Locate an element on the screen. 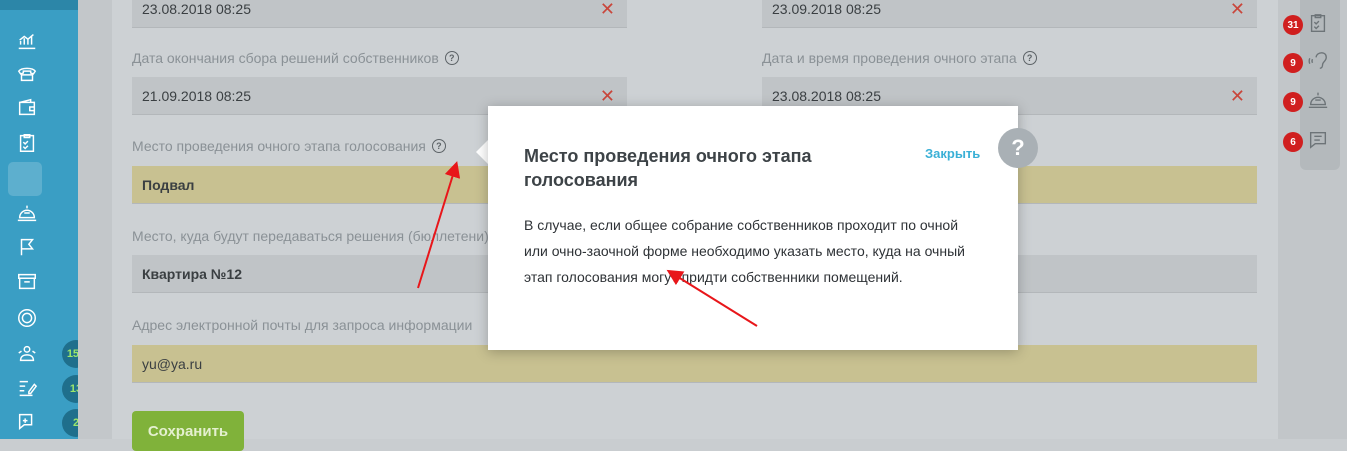 This screenshot has width=1347, height=451. start-date-field: 23.08.2018 08:25 ✕ is located at coordinates (379, 14).